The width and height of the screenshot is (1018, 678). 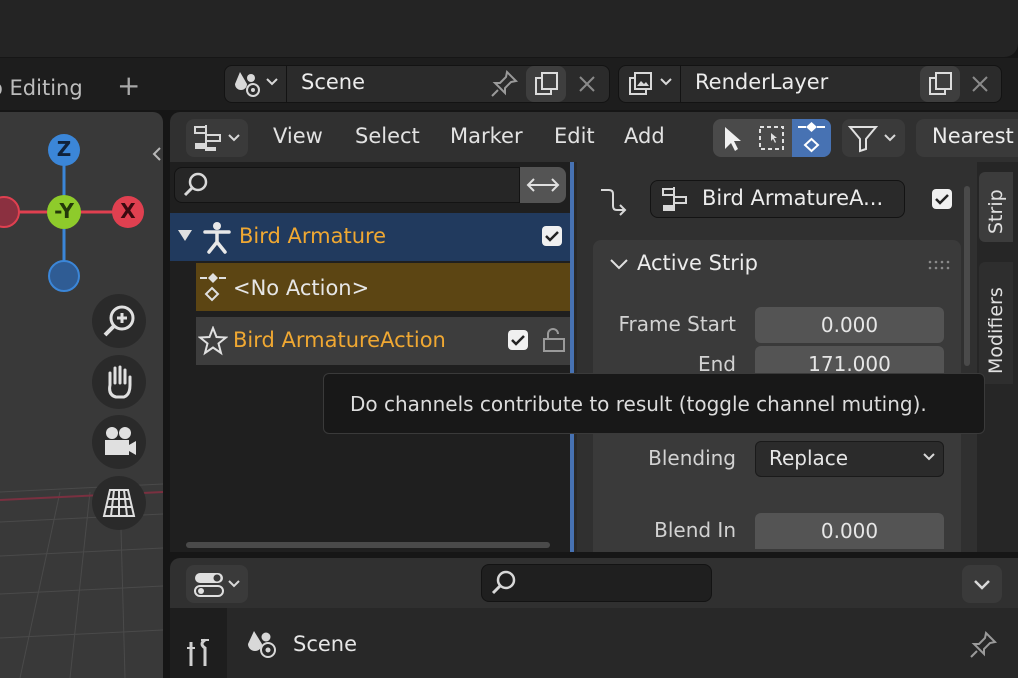 I want to click on strip-enabled-checkbox, so click(x=942, y=199).